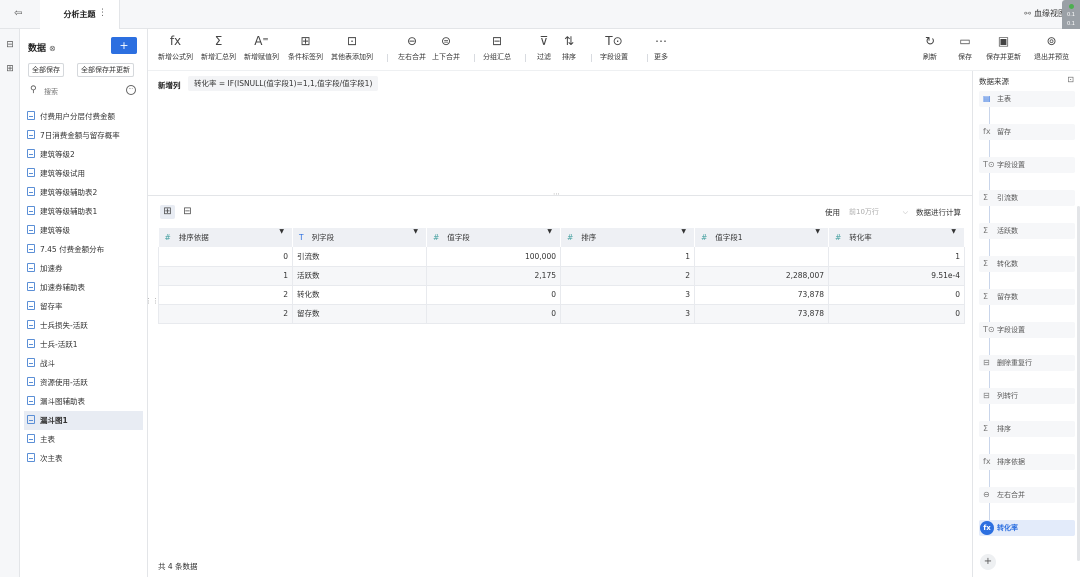 Image resolution: width=1080 pixels, height=577 pixels. I want to click on column-header: # 转化率 ▼, so click(896, 237).